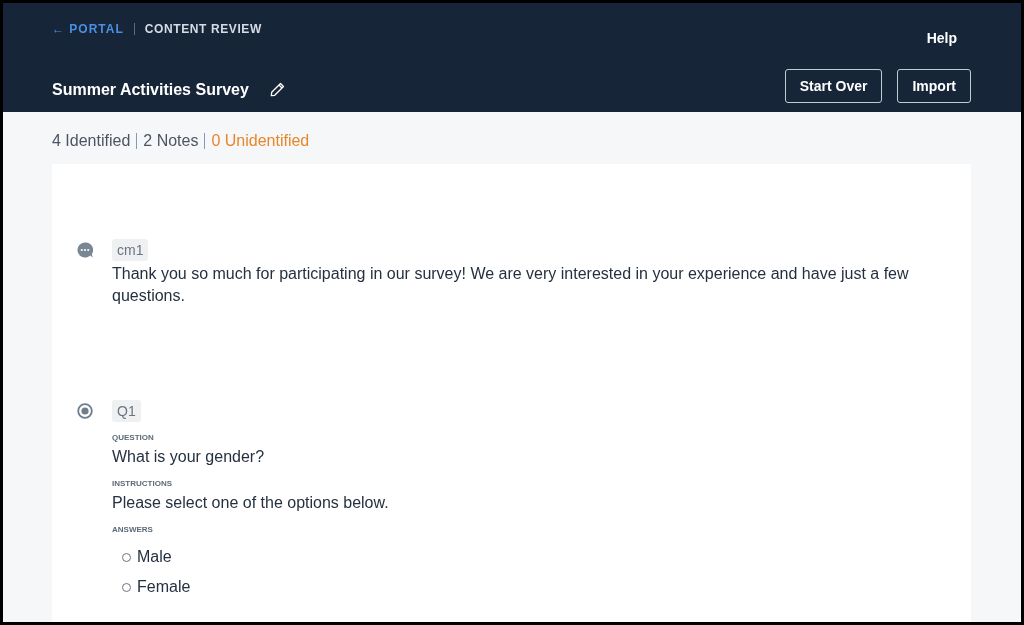 The image size is (1024, 625). What do you see at coordinates (133, 438) in the screenshot?
I see `field-label: QUESTION` at bounding box center [133, 438].